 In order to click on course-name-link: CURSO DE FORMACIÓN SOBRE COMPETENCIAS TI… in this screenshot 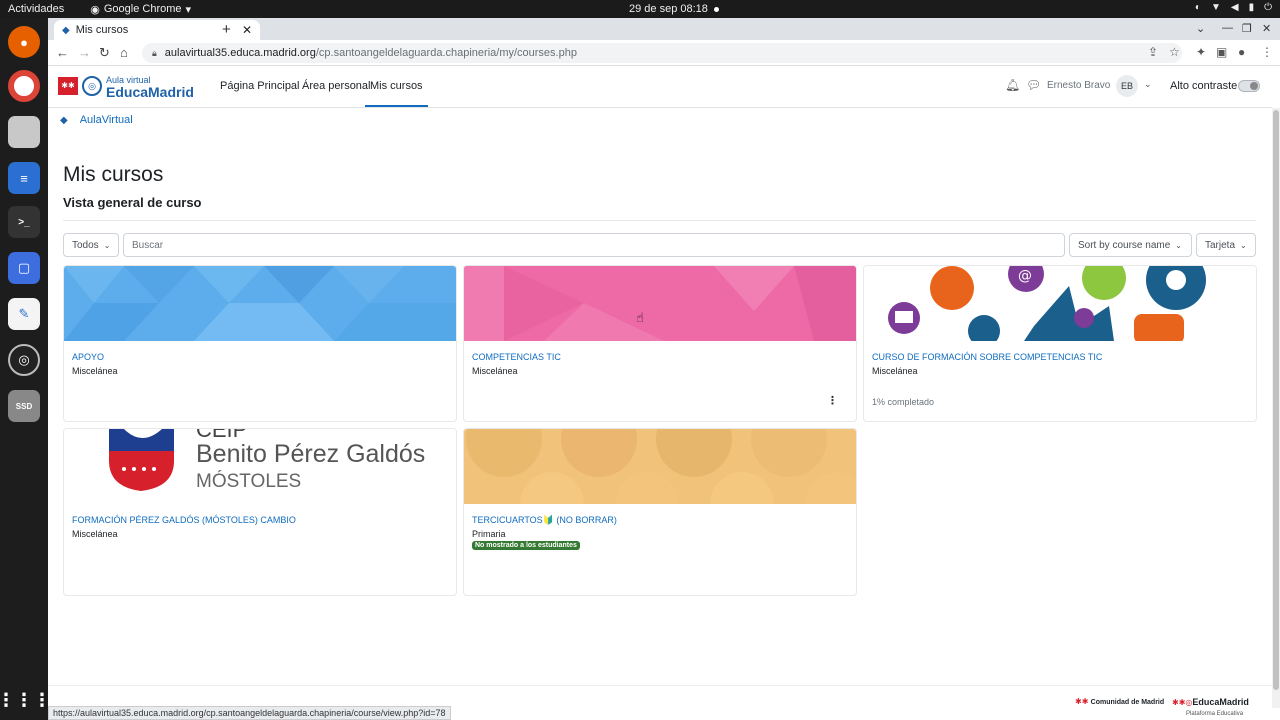, I will do `click(987, 357)`.